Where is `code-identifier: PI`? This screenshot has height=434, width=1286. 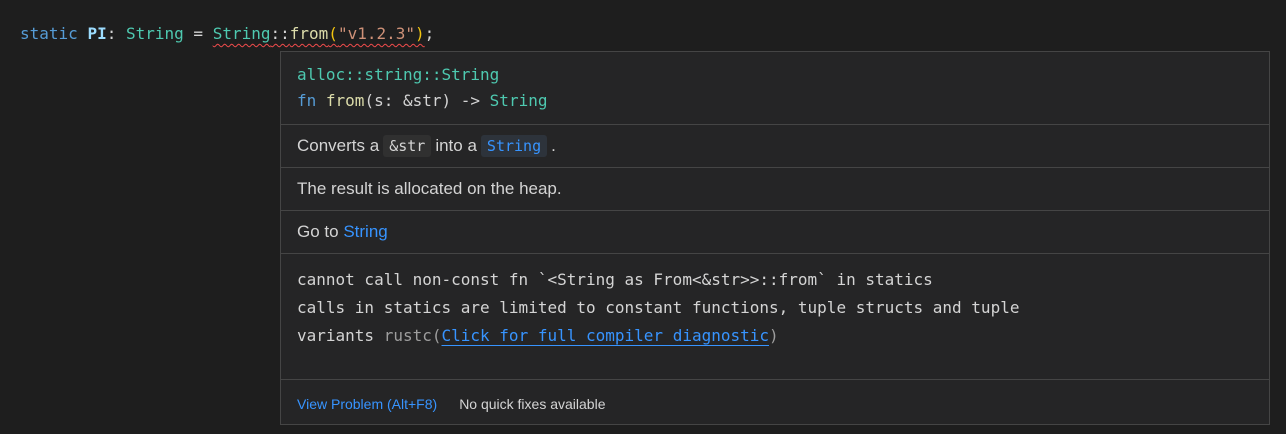 code-identifier: PI is located at coordinates (97, 33).